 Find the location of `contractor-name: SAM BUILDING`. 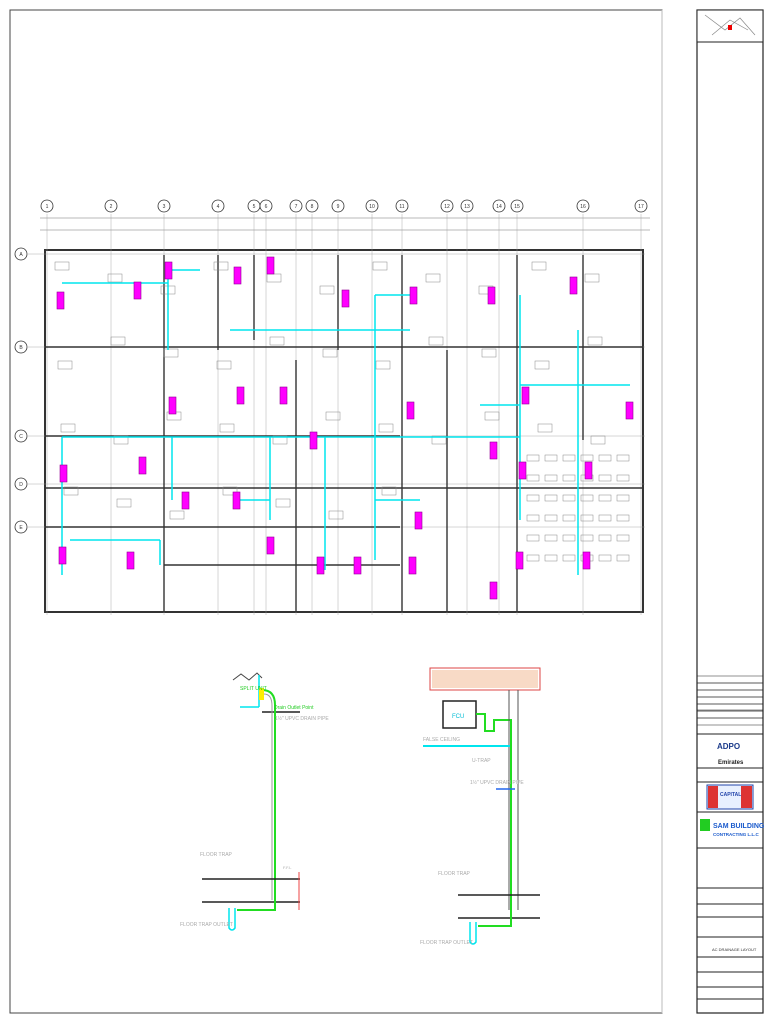

contractor-name: SAM BUILDING is located at coordinates (739, 826).